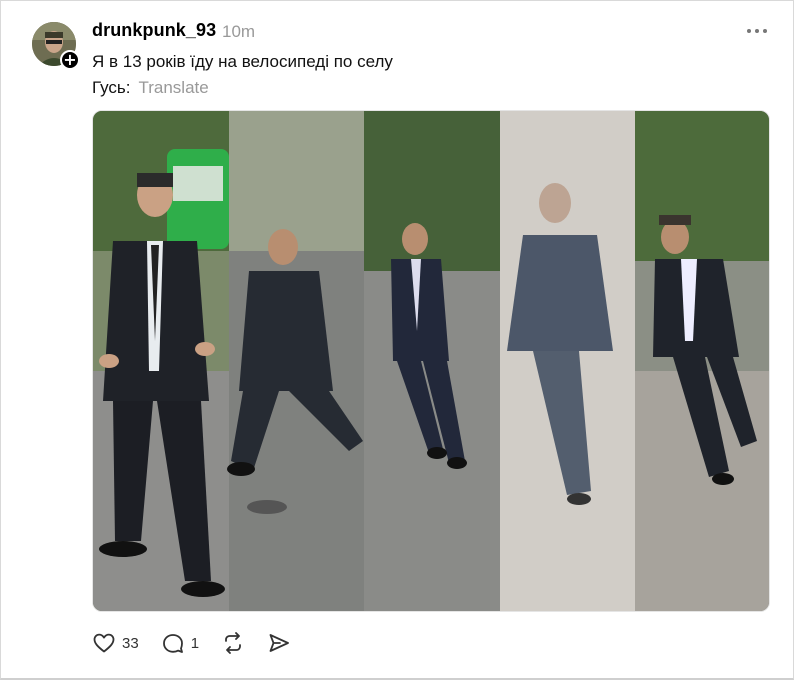 This screenshot has width=794, height=680. I want to click on share-button, so click(279, 643).